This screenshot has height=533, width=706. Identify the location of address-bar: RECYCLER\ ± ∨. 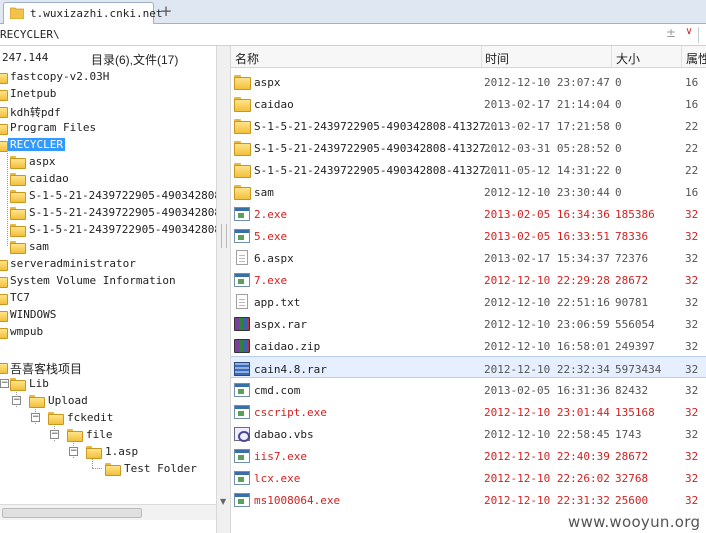
(353, 35).